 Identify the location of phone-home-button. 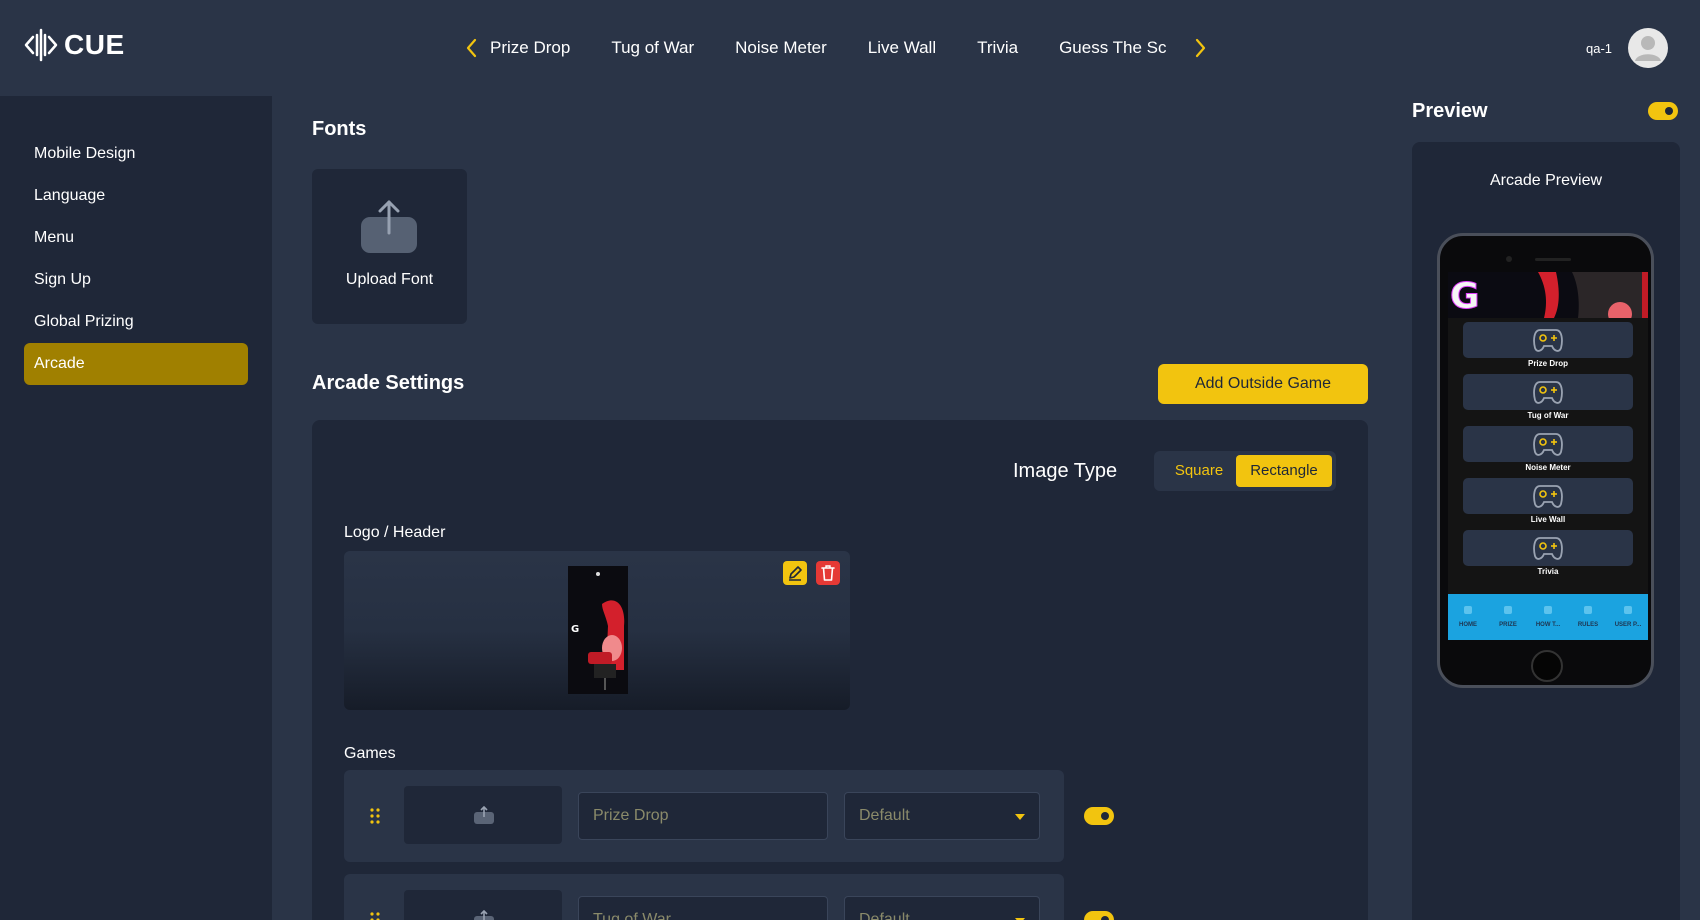
(1547, 666).